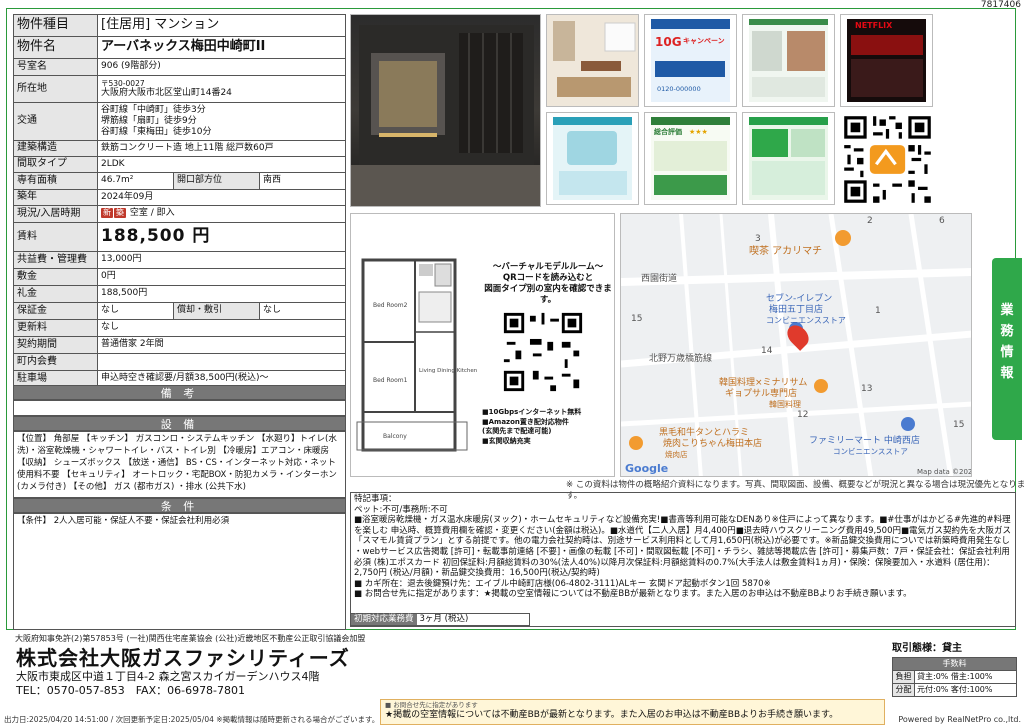 This screenshot has width=1027, height=726. Describe the element at coordinates (821, 386) in the screenshot. I see `restaurant-pin-icon` at that location.